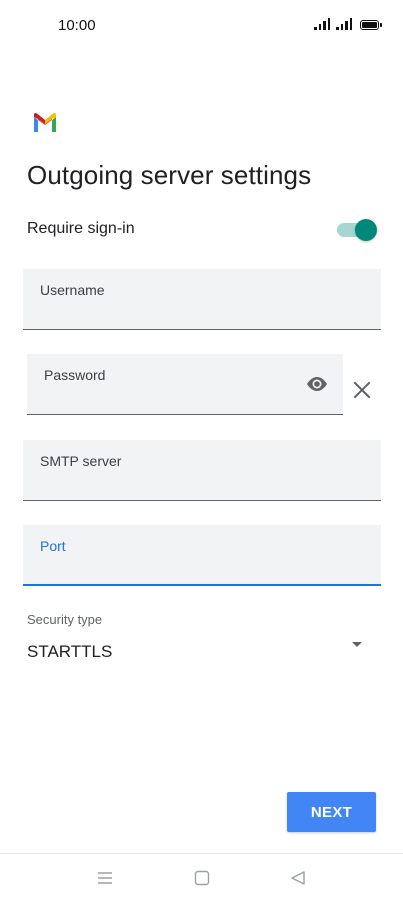 Image resolution: width=403 pixels, height=903 pixels. Describe the element at coordinates (65, 619) in the screenshot. I see `security-type-label: Security type` at that location.